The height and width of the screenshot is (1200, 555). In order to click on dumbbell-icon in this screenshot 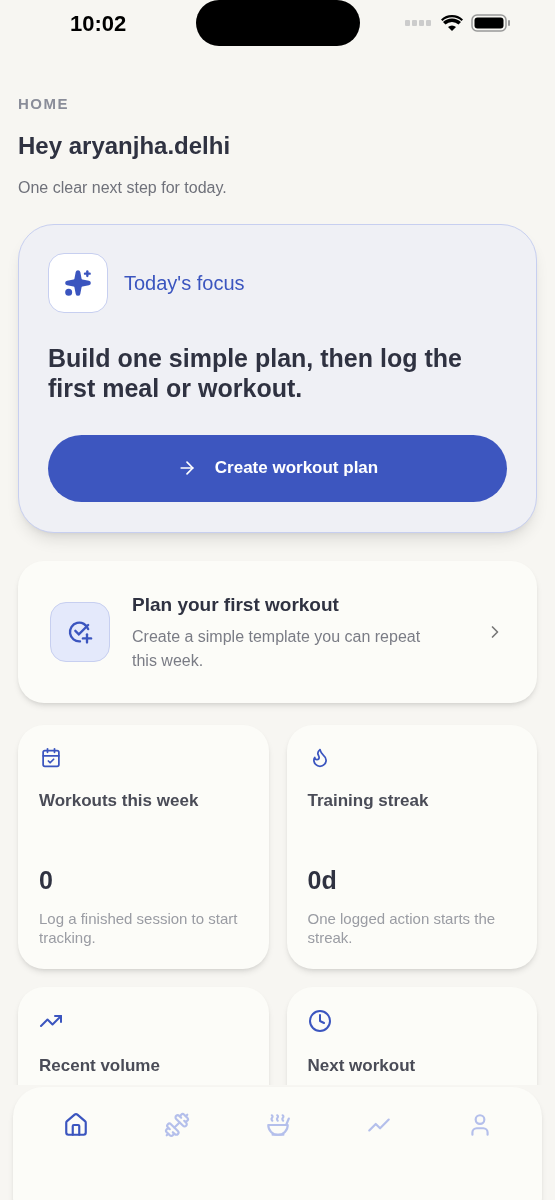, I will do `click(176, 1125)`.